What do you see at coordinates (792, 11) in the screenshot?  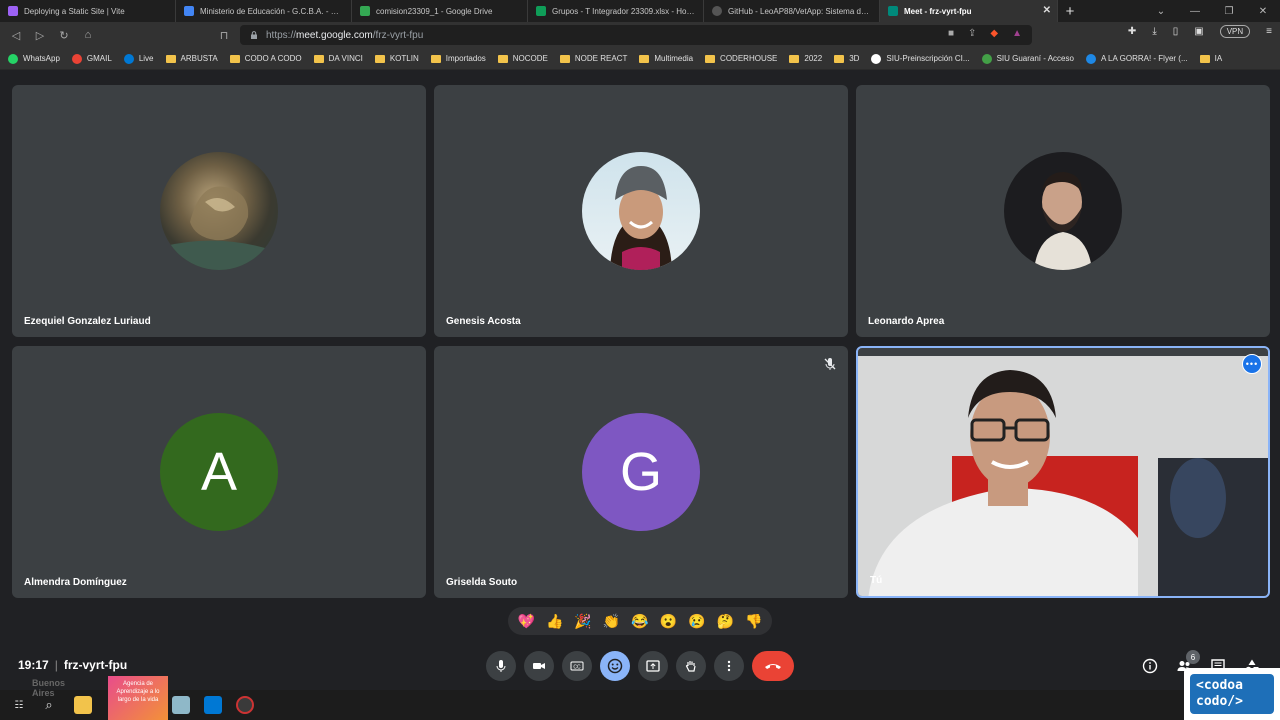 I see `tab-github: GitHub - LeoAP88/VetApp: Sistema de co` at bounding box center [792, 11].